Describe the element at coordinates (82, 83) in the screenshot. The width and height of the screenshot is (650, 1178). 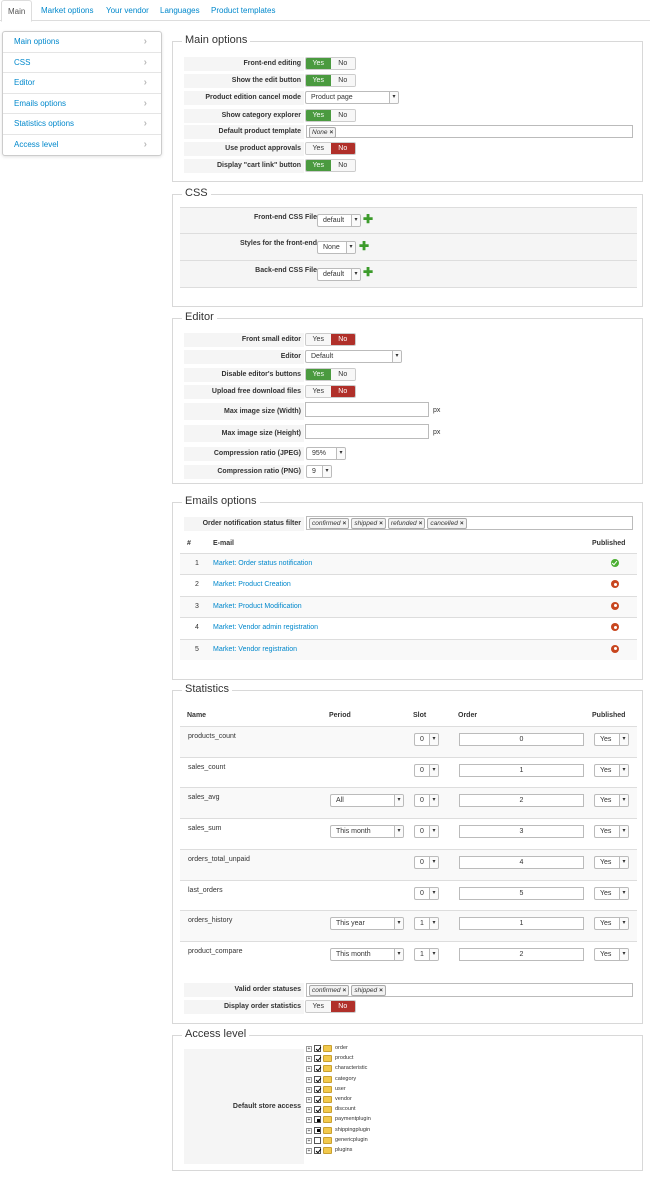
I see `sidebar-item-editor: Editor ›` at that location.